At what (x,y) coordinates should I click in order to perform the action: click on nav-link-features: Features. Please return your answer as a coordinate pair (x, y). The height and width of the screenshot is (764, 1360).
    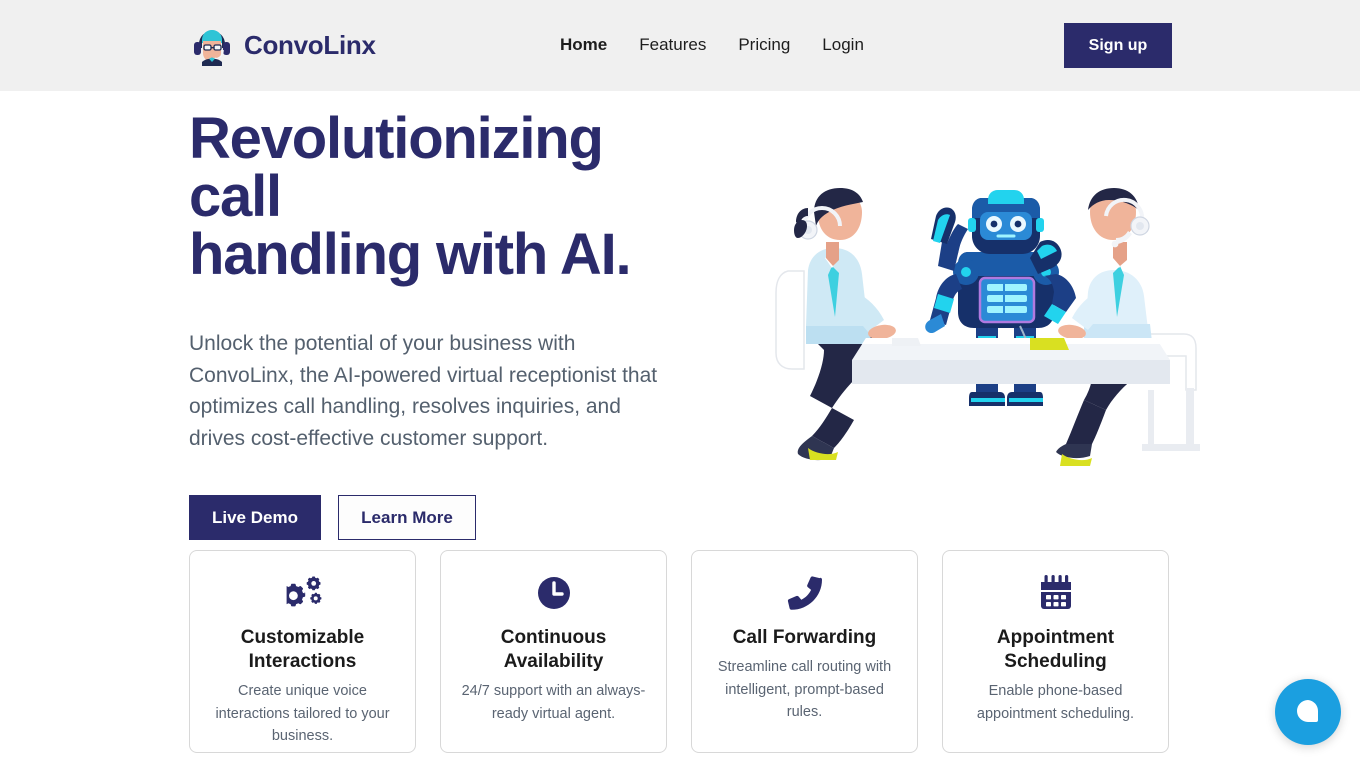
    Looking at the image, I should click on (672, 45).